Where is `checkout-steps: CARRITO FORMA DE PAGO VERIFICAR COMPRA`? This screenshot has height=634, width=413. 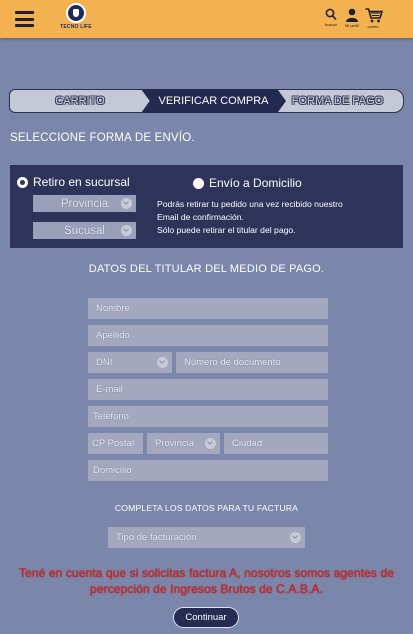
checkout-steps: CARRITO FORMA DE PAGO VERIFICAR COMPRA is located at coordinates (206, 101).